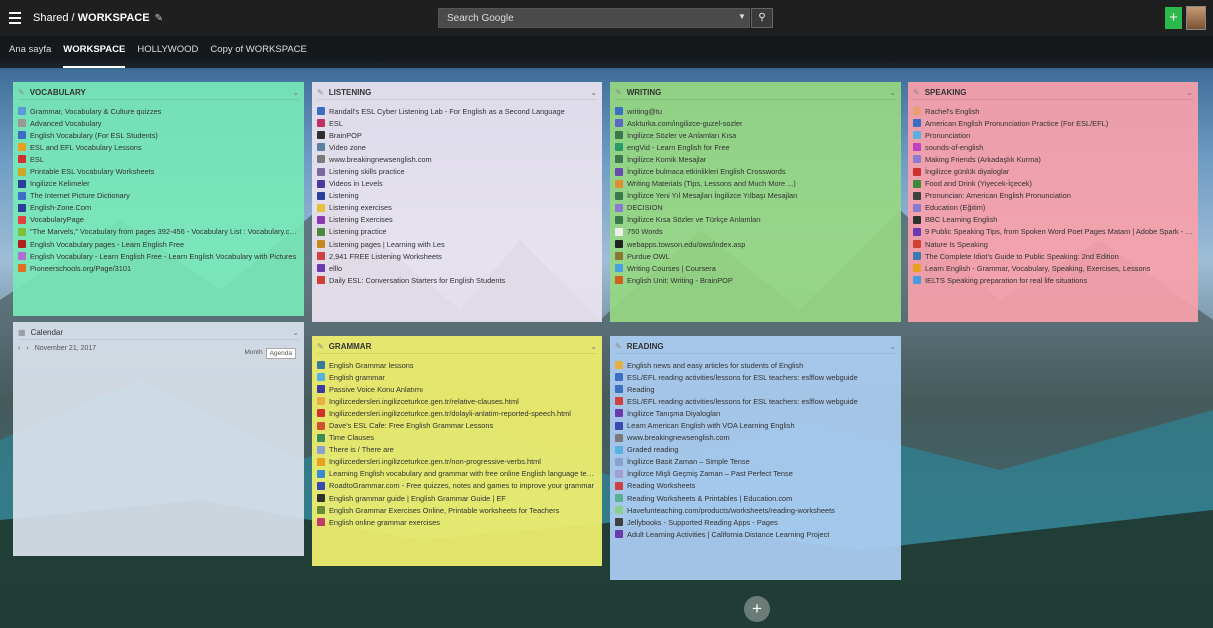 The height and width of the screenshot is (628, 1213). What do you see at coordinates (114, 18) in the screenshot?
I see `breadcrumb-workspace: WORKSPACE` at bounding box center [114, 18].